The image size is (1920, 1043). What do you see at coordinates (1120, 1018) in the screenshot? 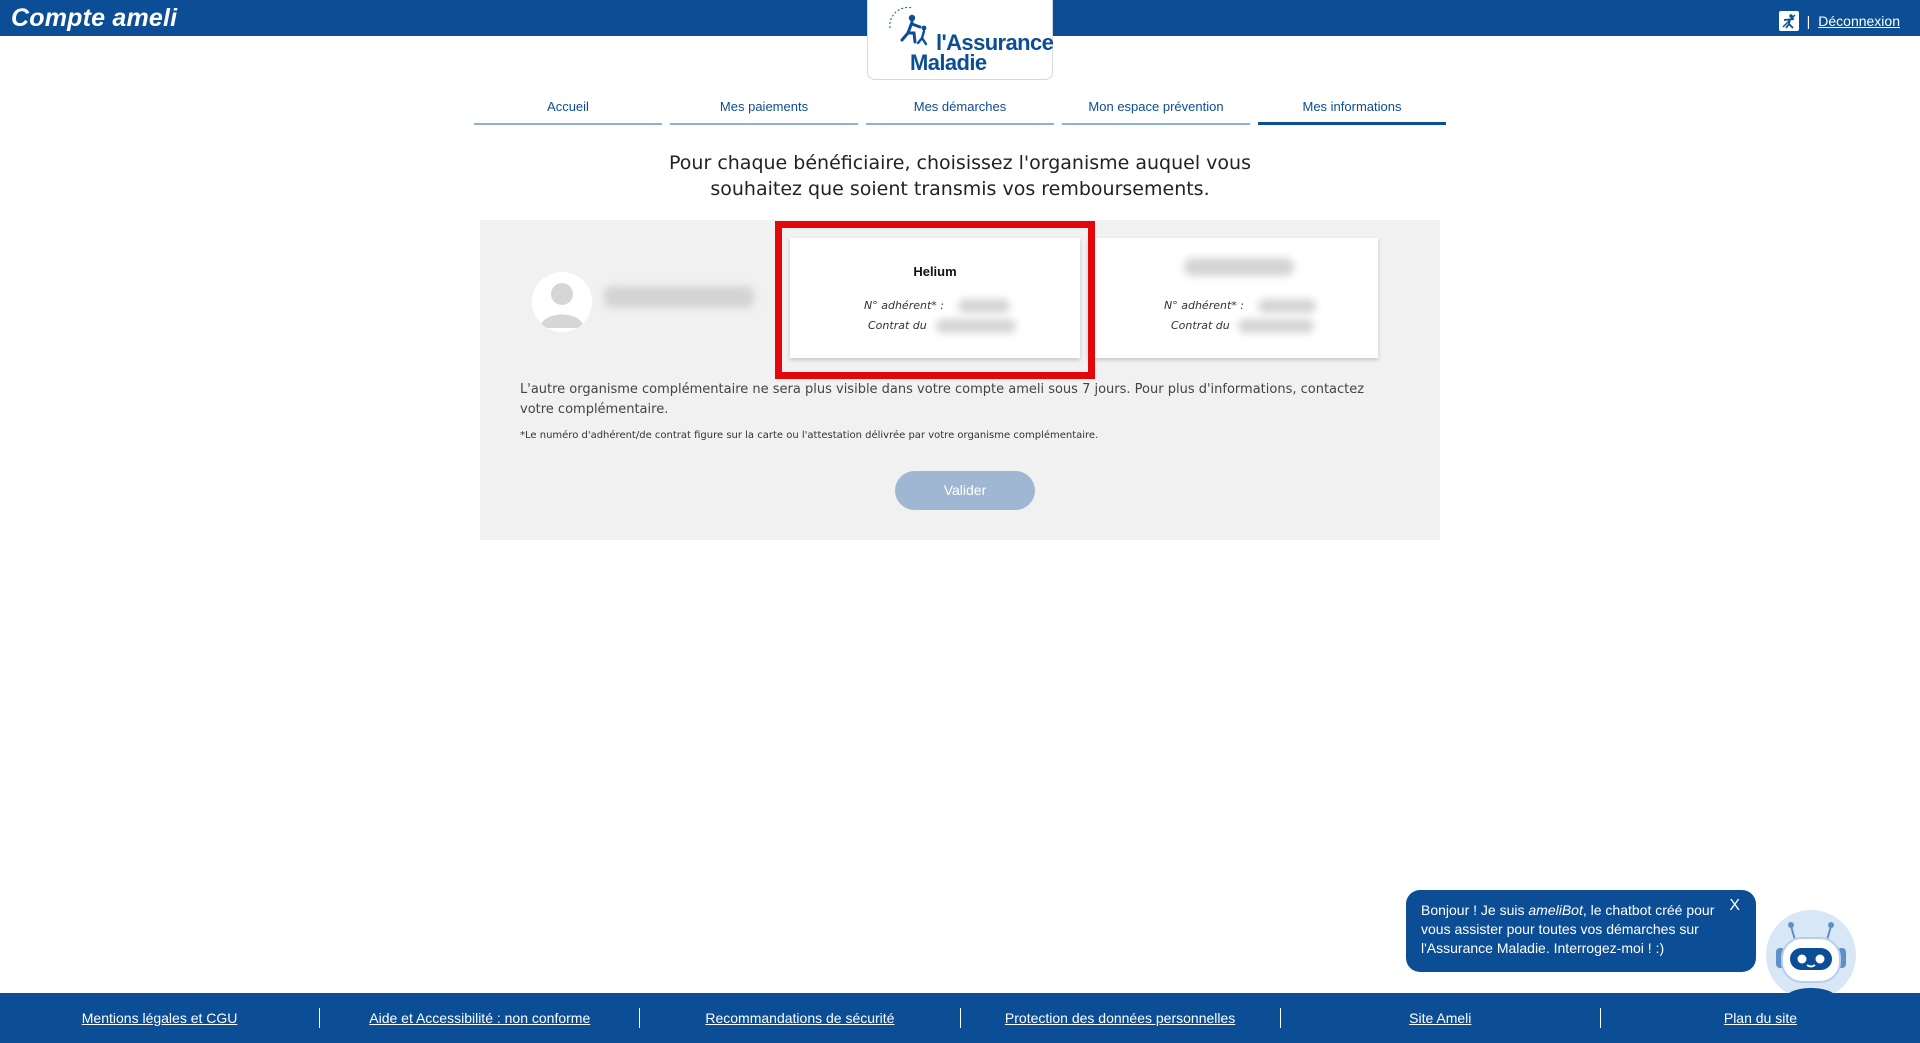
I see `footer-link-donnees-personnelles: Protection des données personnelles` at bounding box center [1120, 1018].